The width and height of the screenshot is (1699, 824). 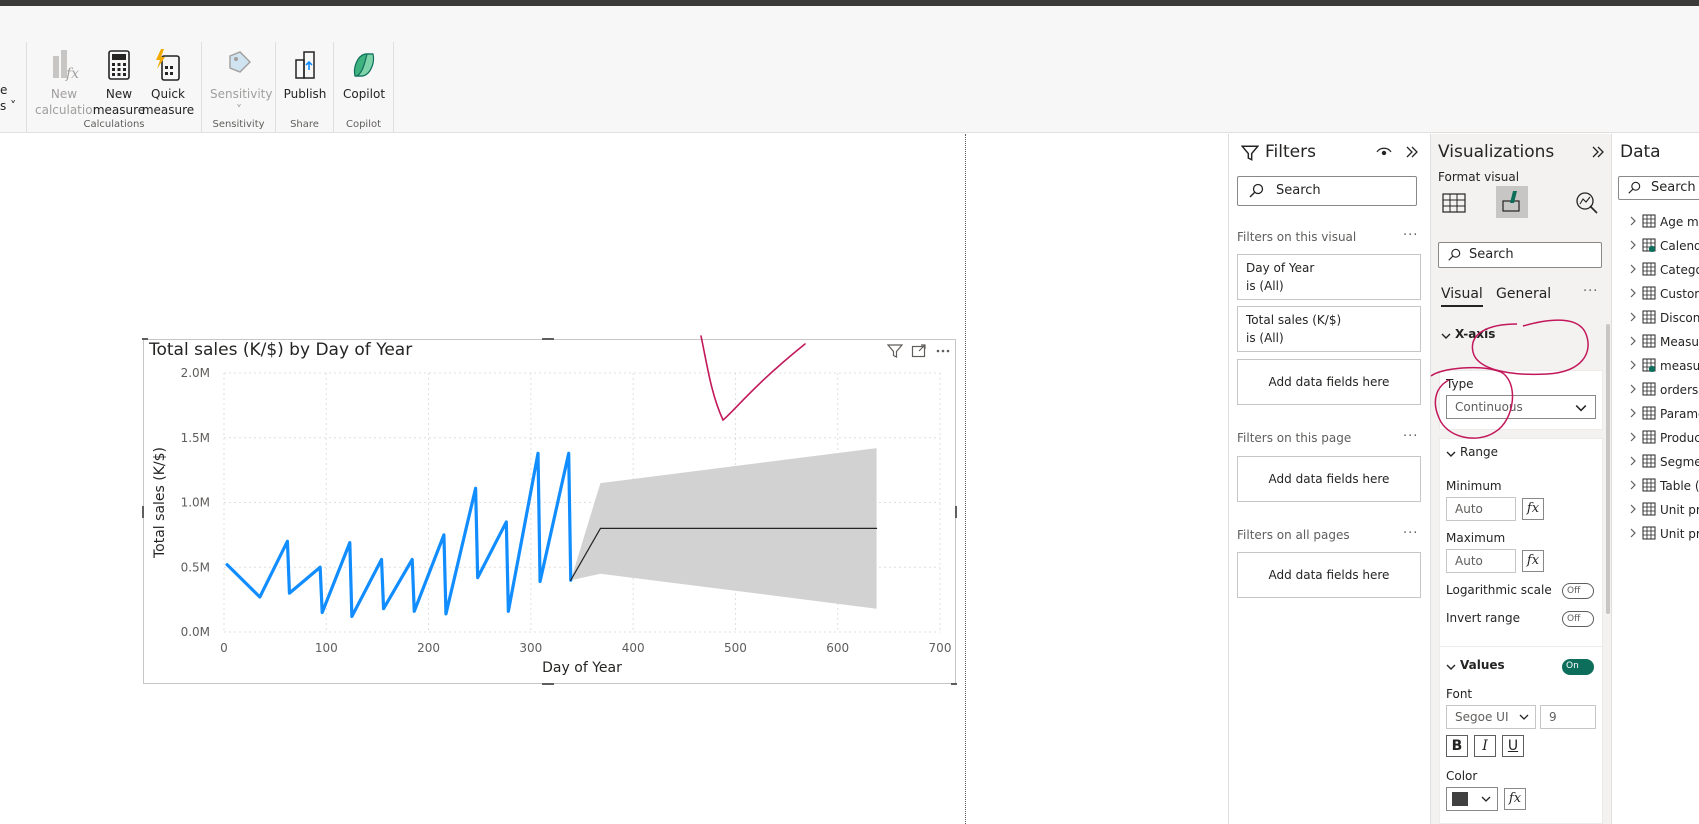 I want to click on resize-handle-right, so click(x=956, y=512).